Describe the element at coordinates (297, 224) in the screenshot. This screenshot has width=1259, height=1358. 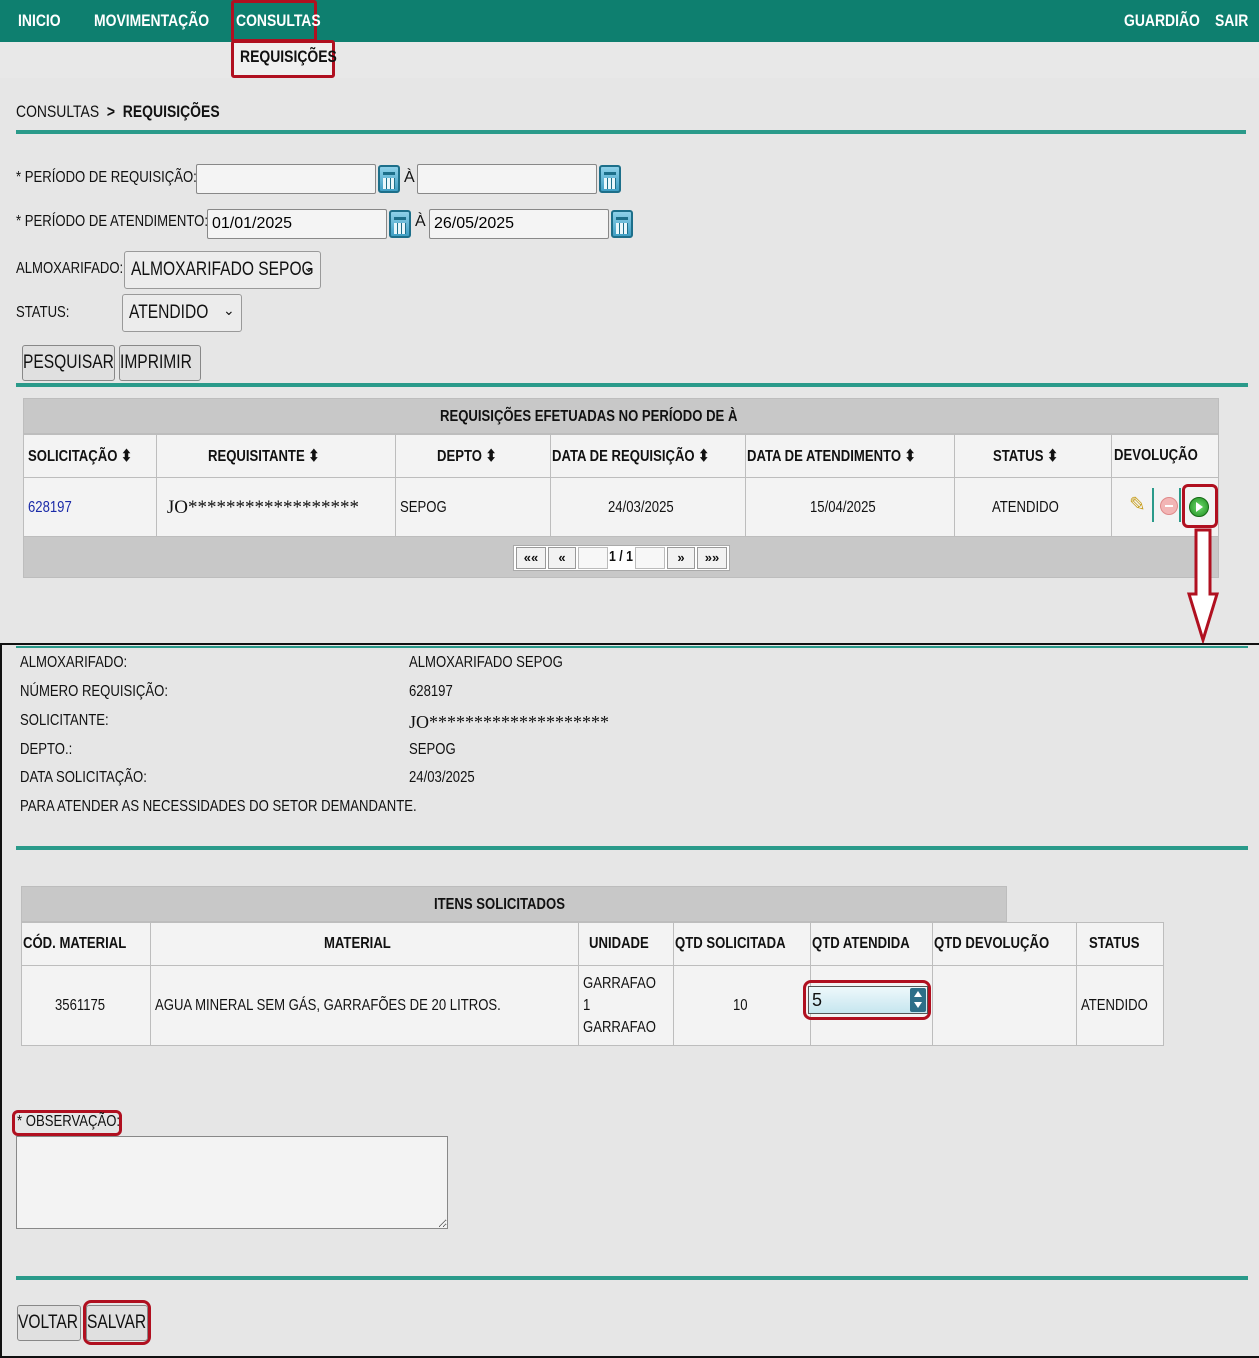
I see `periodo-atendimento-from-input` at that location.